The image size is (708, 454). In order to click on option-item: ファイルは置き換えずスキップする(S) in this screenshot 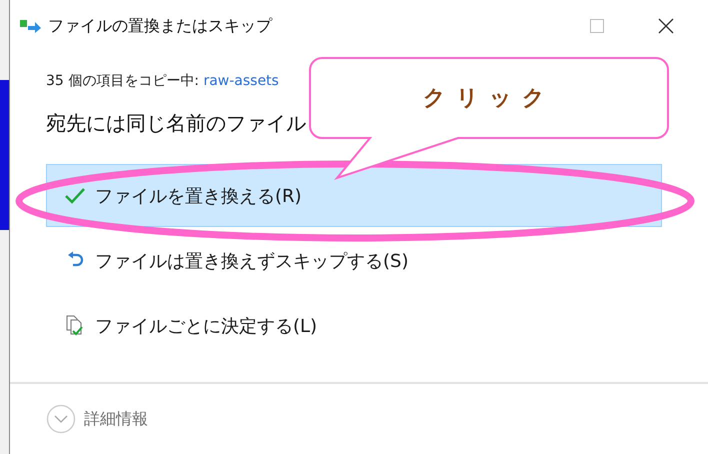, I will do `click(354, 260)`.